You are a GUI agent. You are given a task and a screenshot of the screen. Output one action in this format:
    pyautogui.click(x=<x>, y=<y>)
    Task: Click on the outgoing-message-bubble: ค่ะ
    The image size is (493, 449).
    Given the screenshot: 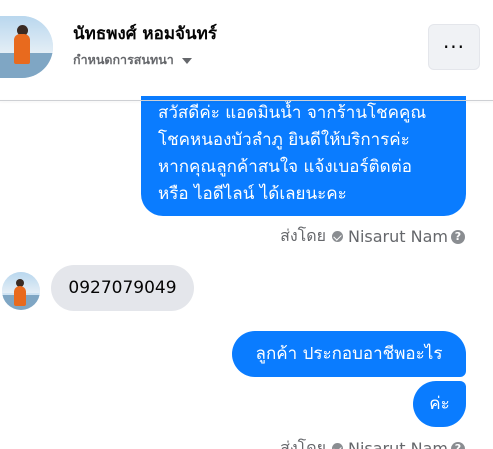 What is the action you would take?
    pyautogui.click(x=439, y=404)
    